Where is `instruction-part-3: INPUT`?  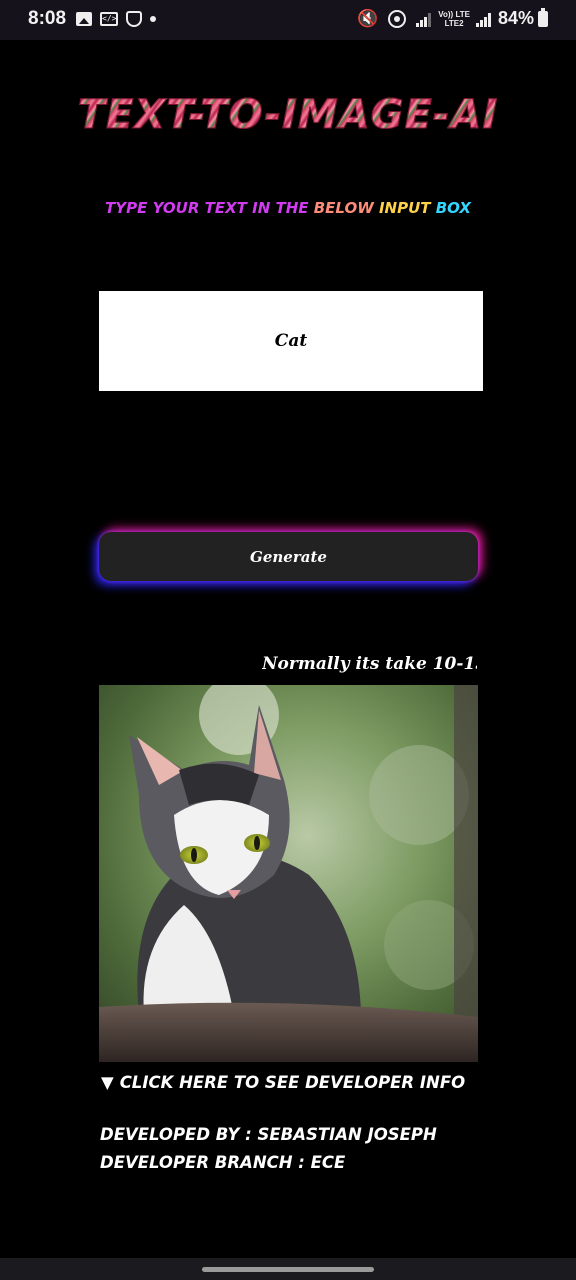
instruction-part-3: INPUT is located at coordinates (407, 208).